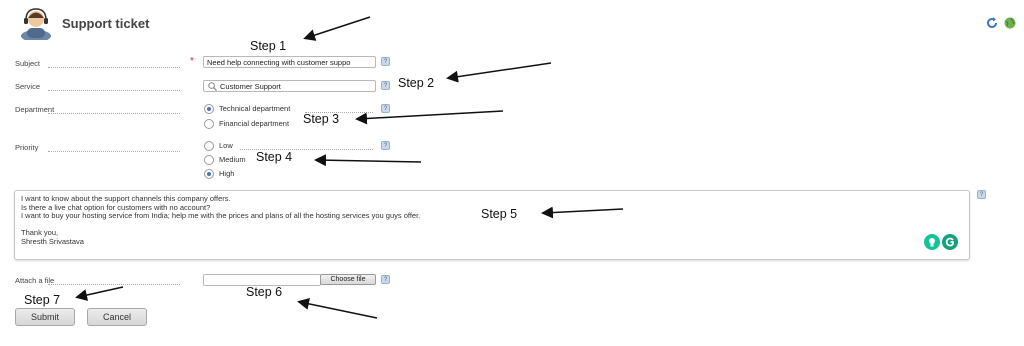 The width and height of the screenshot is (1024, 346). What do you see at coordinates (42, 300) in the screenshot?
I see `step-7-annotation: Step 7` at bounding box center [42, 300].